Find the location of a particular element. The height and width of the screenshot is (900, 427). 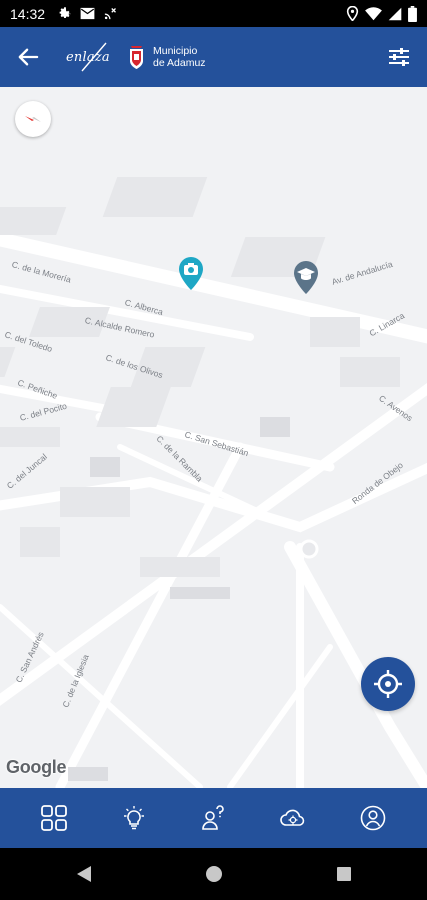

municipality-line2: de Adamuz is located at coordinates (179, 63).